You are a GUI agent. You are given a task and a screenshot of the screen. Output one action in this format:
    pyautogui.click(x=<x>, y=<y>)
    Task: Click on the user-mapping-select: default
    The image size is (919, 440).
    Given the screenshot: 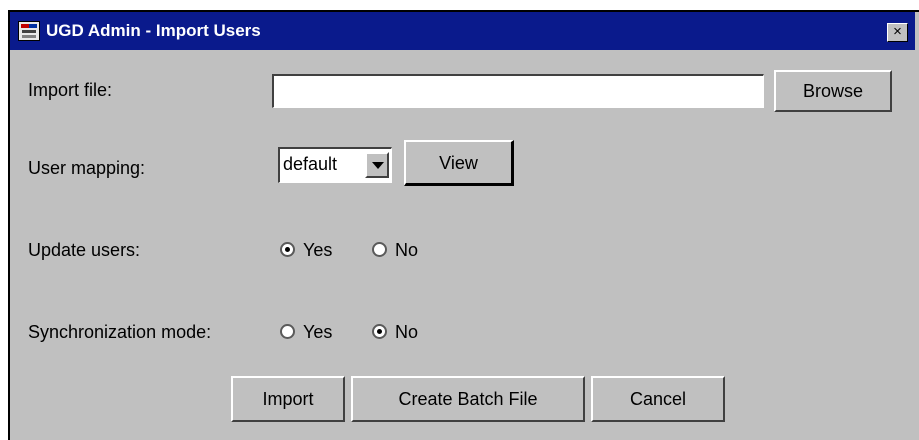 What is the action you would take?
    pyautogui.click(x=335, y=165)
    